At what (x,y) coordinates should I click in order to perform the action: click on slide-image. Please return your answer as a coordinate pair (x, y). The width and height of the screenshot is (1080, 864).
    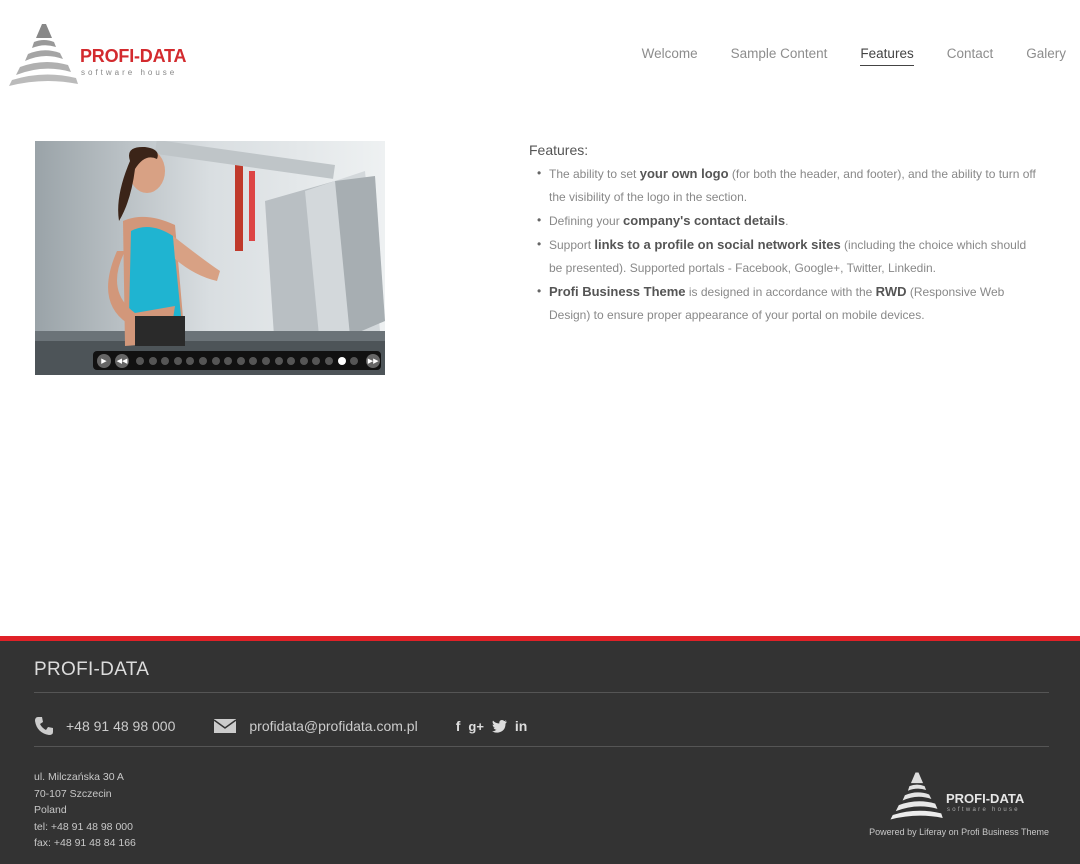
    Looking at the image, I should click on (210, 258).